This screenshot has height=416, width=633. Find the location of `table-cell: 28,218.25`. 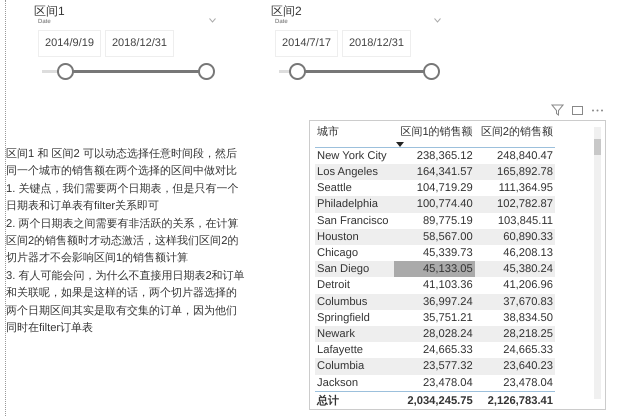

table-cell: 28,218.25 is located at coordinates (514, 334).